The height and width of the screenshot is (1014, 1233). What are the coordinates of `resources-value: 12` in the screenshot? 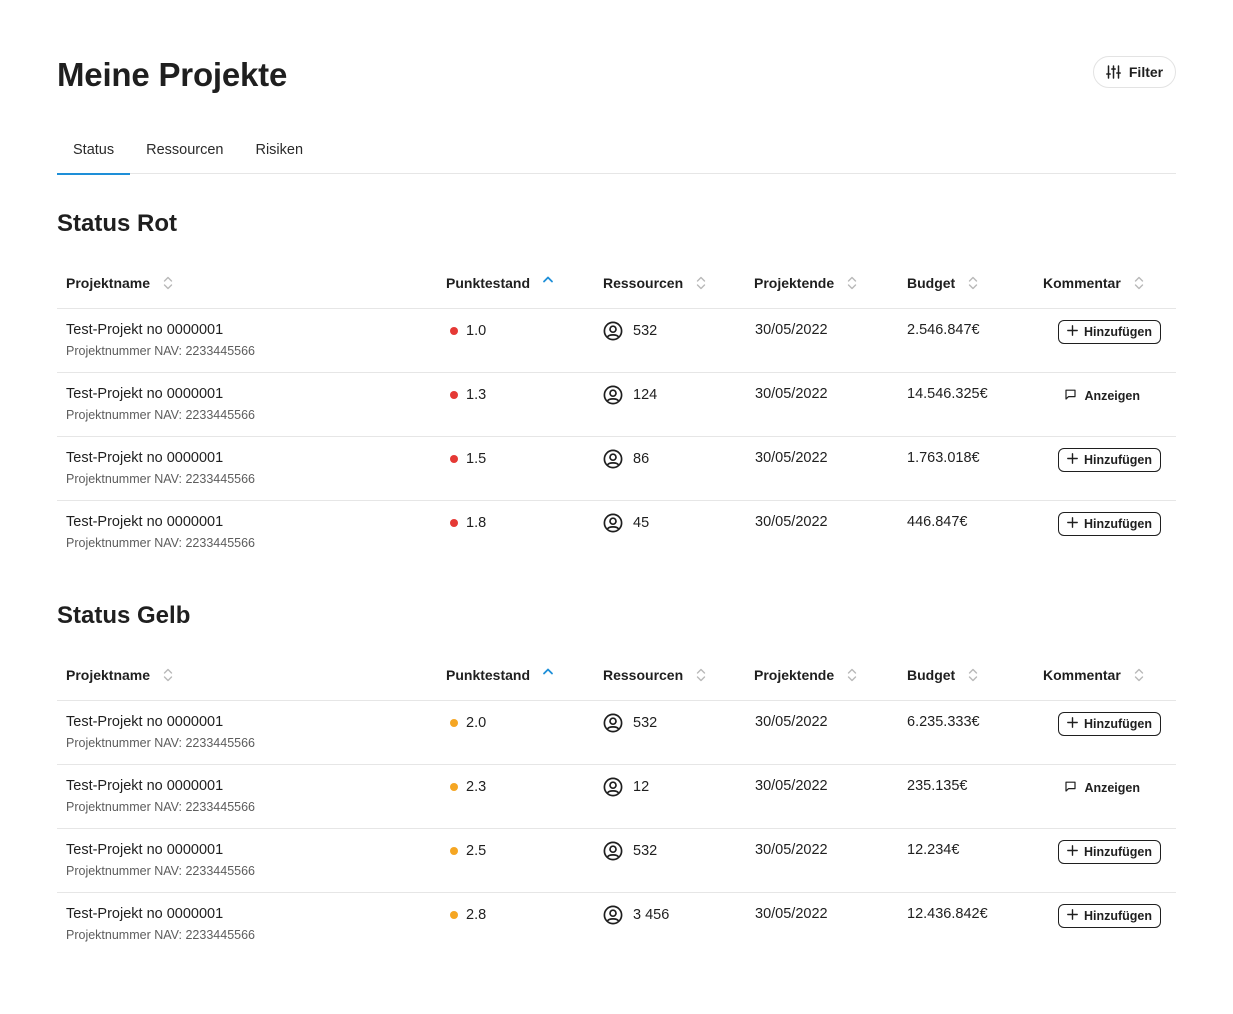 It's located at (641, 787).